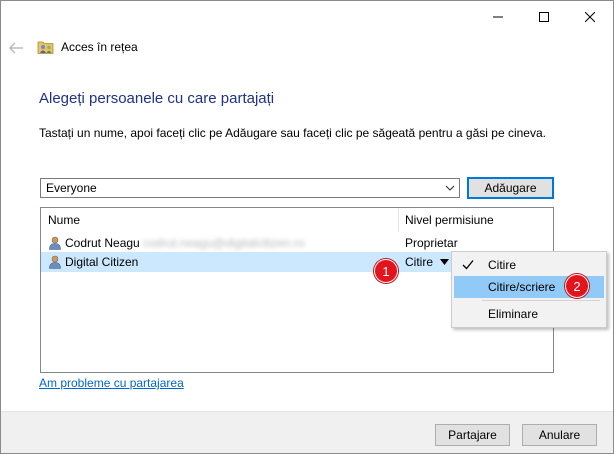 The width and height of the screenshot is (614, 454). Describe the element at coordinates (297, 220) in the screenshot. I see `list-header: Nume Nivel permisiune` at that location.